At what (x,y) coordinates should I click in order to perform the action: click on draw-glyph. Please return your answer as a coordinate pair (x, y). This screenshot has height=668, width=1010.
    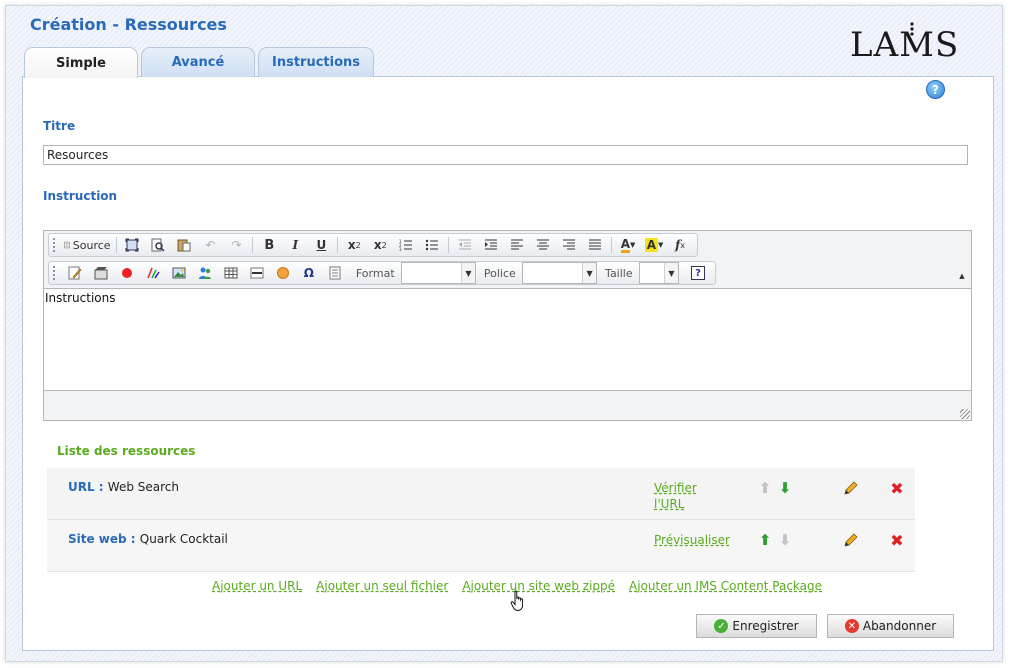
    Looking at the image, I should click on (153, 273).